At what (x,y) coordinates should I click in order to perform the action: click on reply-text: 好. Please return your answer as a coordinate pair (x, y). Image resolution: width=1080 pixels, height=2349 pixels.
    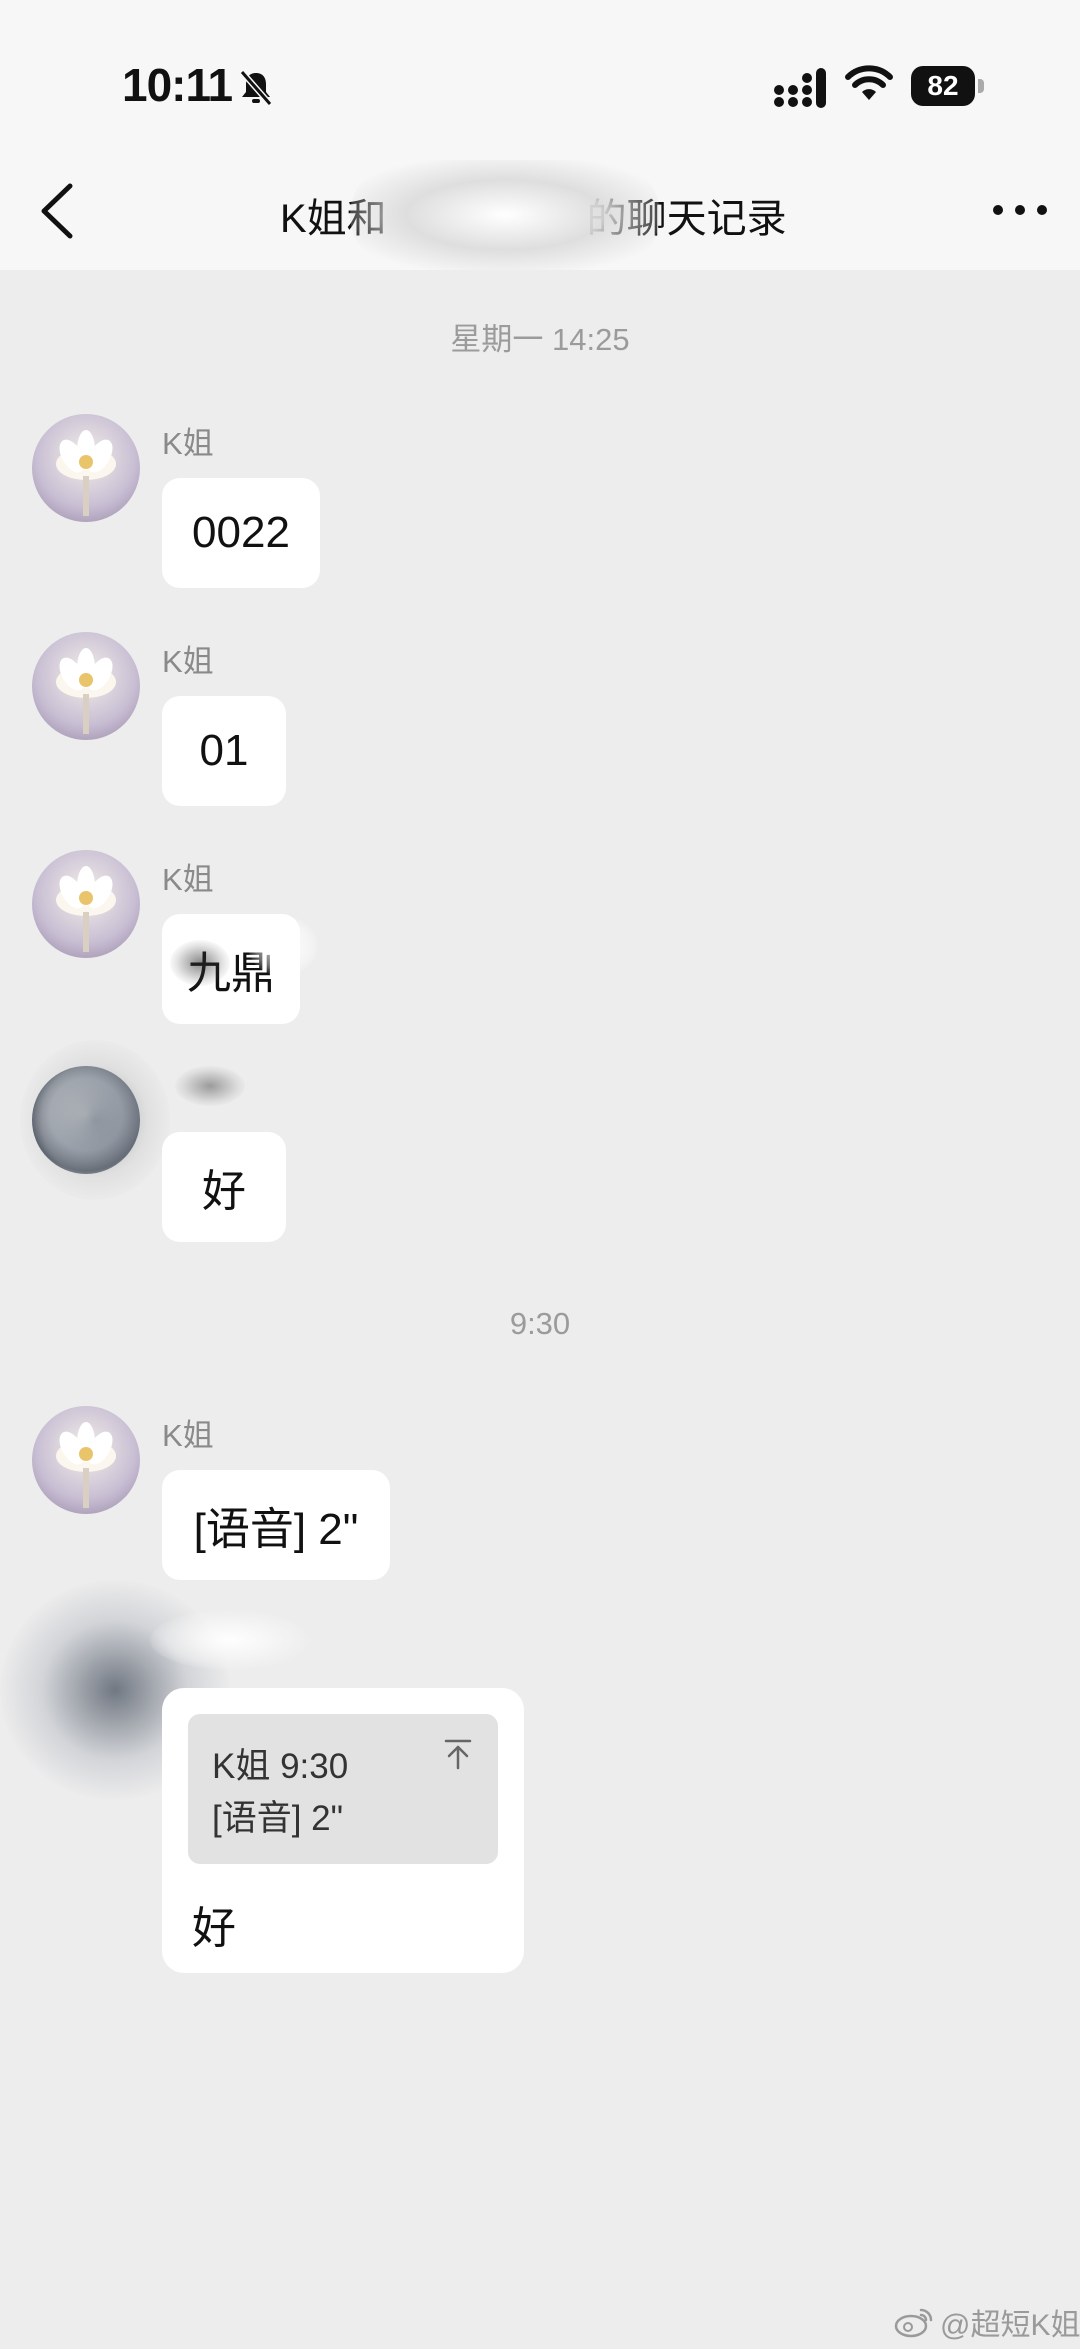
    Looking at the image, I should click on (214, 1928).